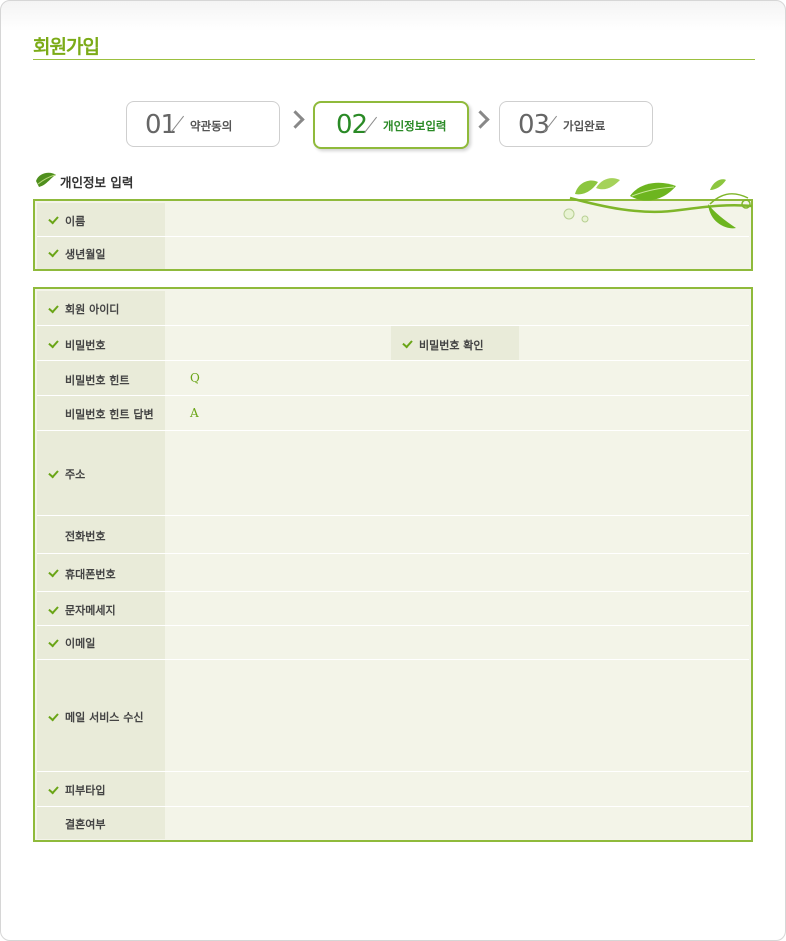 The width and height of the screenshot is (786, 941). I want to click on form-row-mobile: 휴대폰번호, so click(393, 573).